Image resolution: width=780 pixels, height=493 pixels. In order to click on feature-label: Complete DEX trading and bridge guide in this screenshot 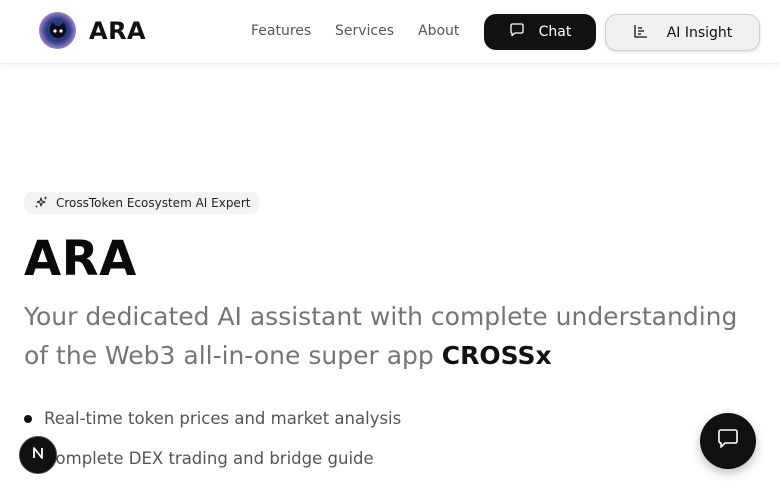, I will do `click(209, 458)`.